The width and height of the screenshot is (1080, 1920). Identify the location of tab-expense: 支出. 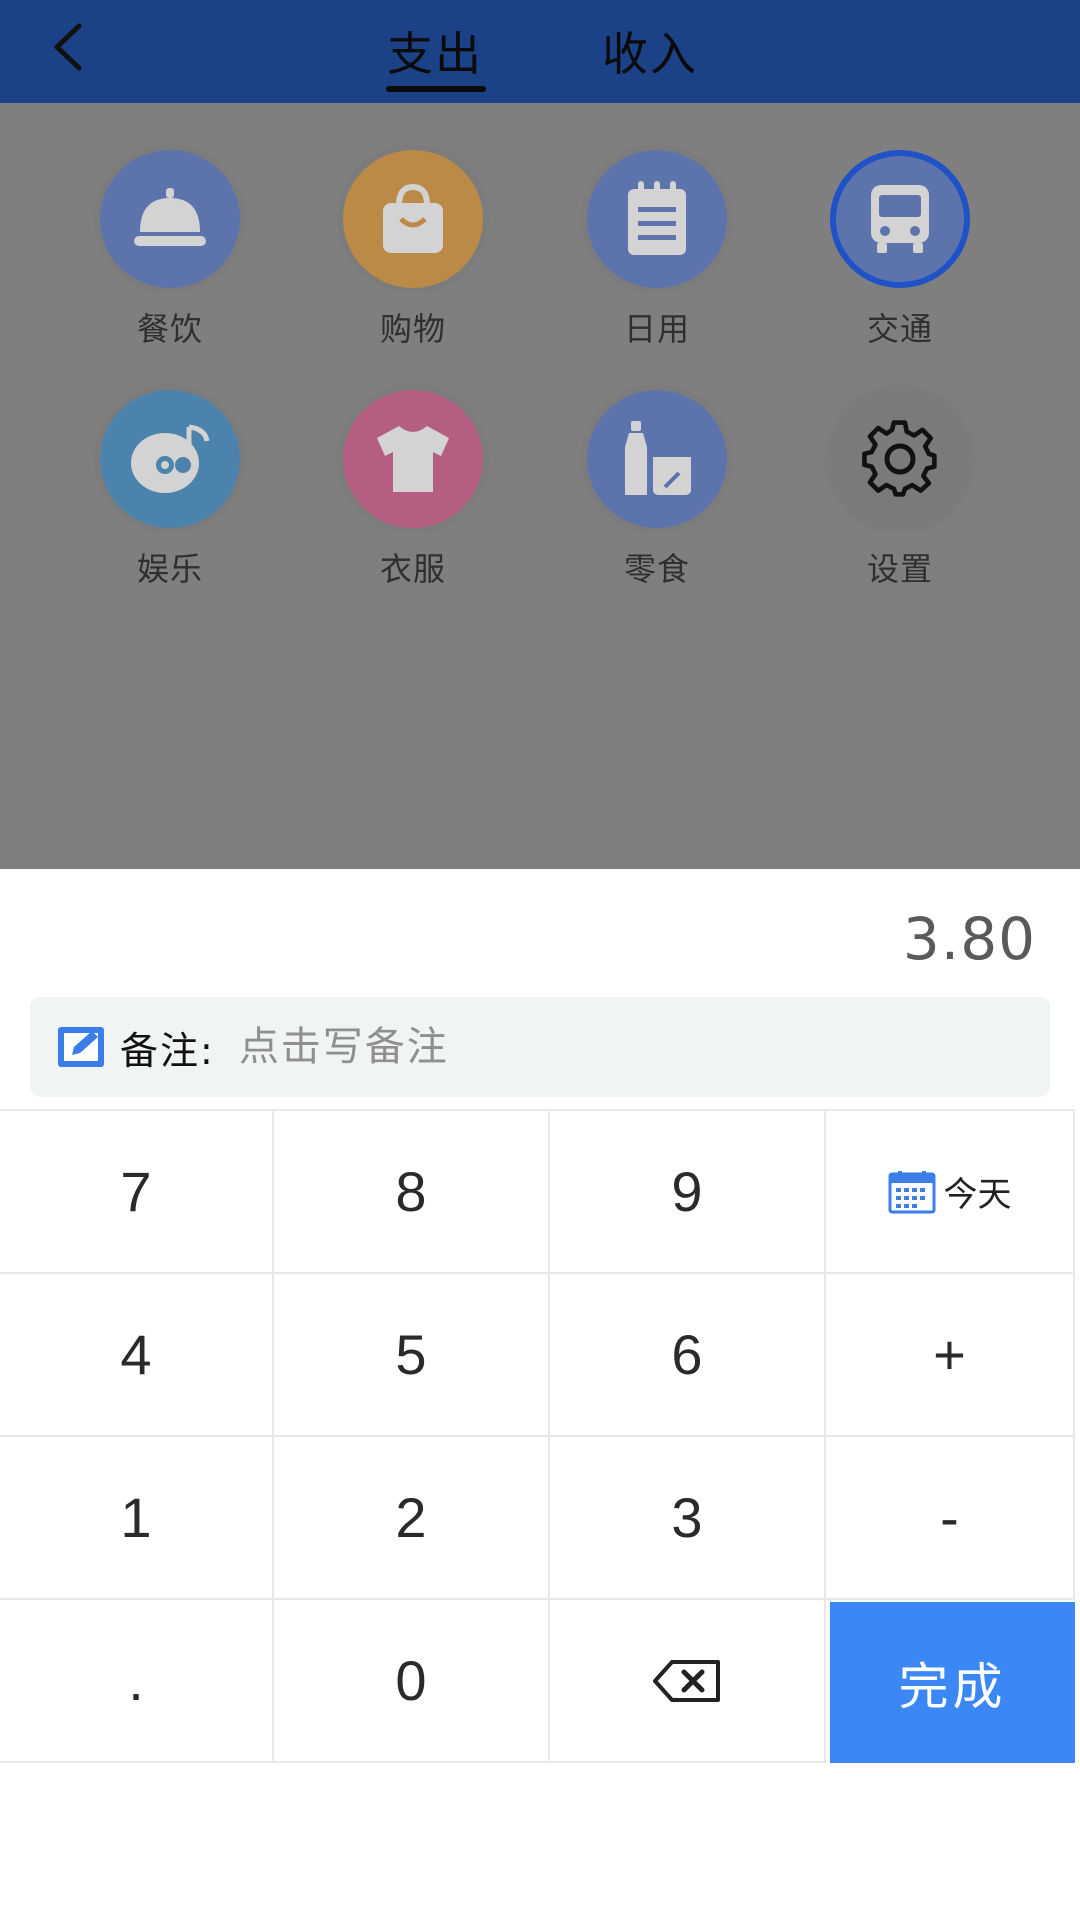
(435, 52).